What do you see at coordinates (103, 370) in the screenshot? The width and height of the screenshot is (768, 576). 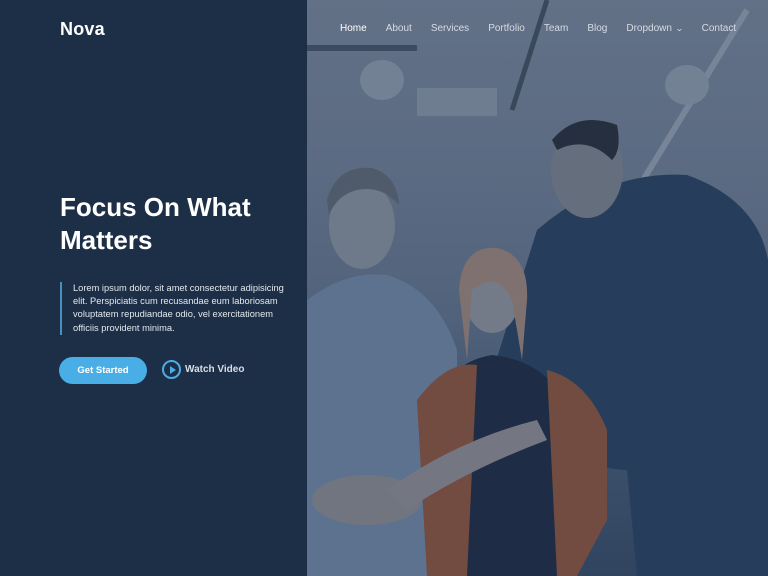 I see `get-started-button: Get Started` at bounding box center [103, 370].